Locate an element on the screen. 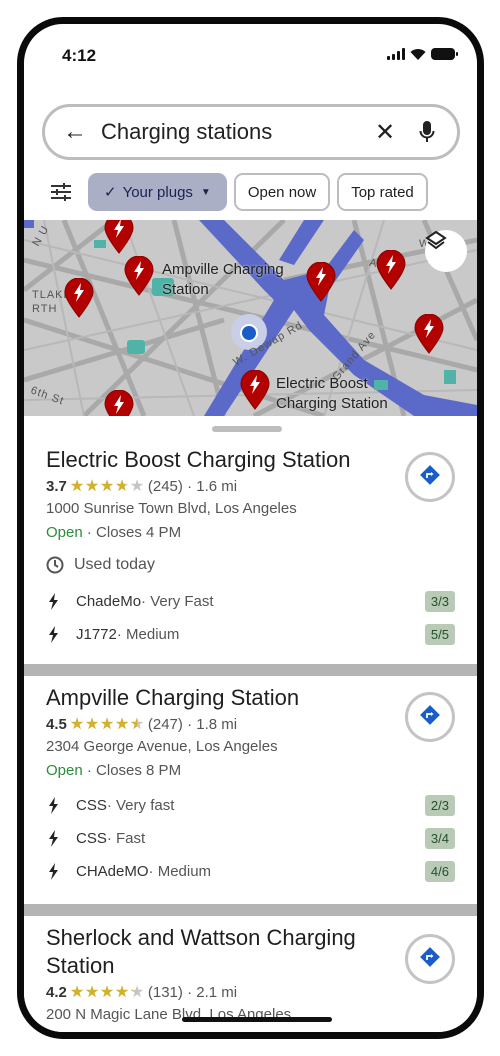  availability-badge: 5/5 is located at coordinates (439, 634).